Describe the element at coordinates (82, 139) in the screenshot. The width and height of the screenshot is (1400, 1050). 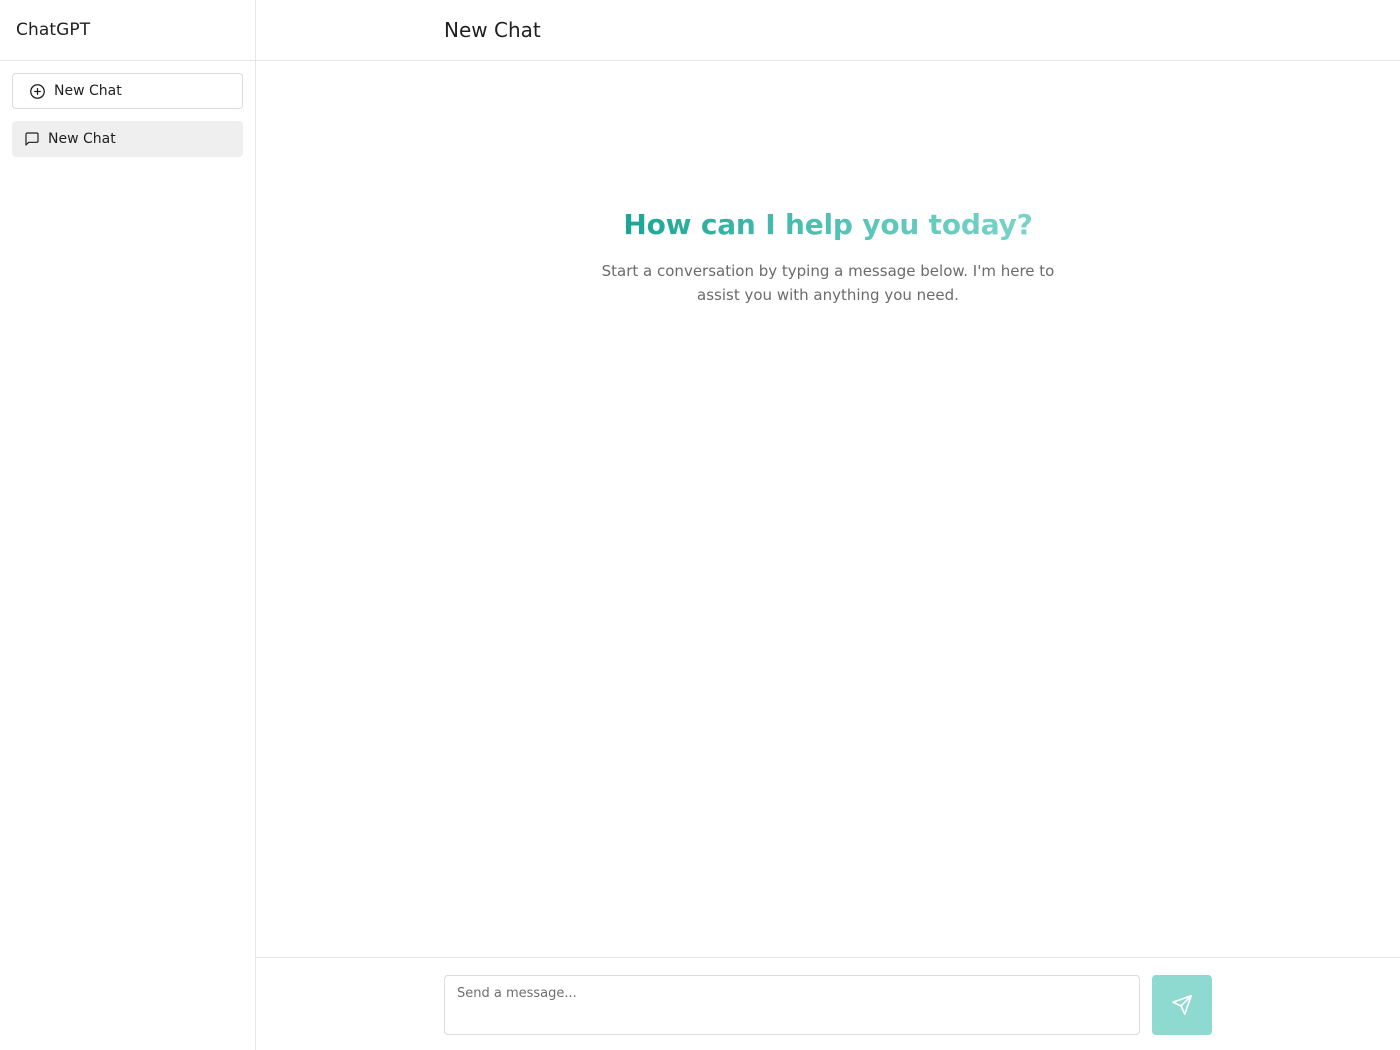
I see `sidebar-chat-item-label: New Chat` at that location.